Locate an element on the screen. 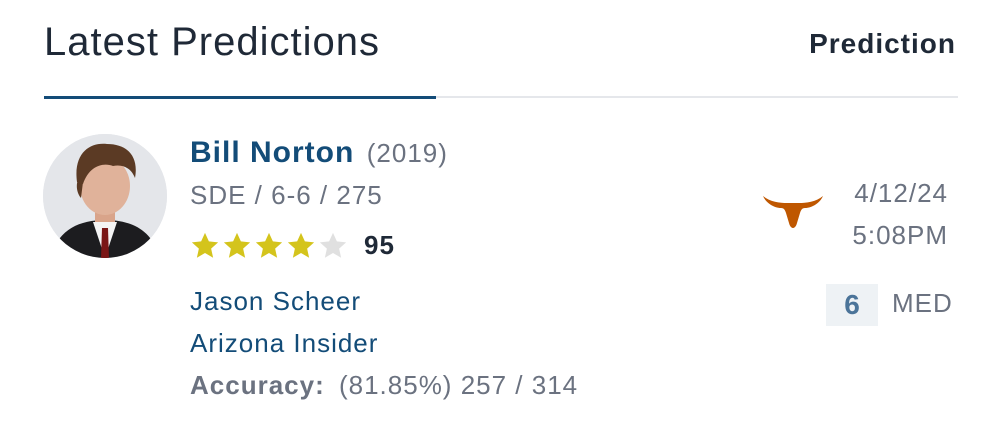  star-rating is located at coordinates (270, 246).